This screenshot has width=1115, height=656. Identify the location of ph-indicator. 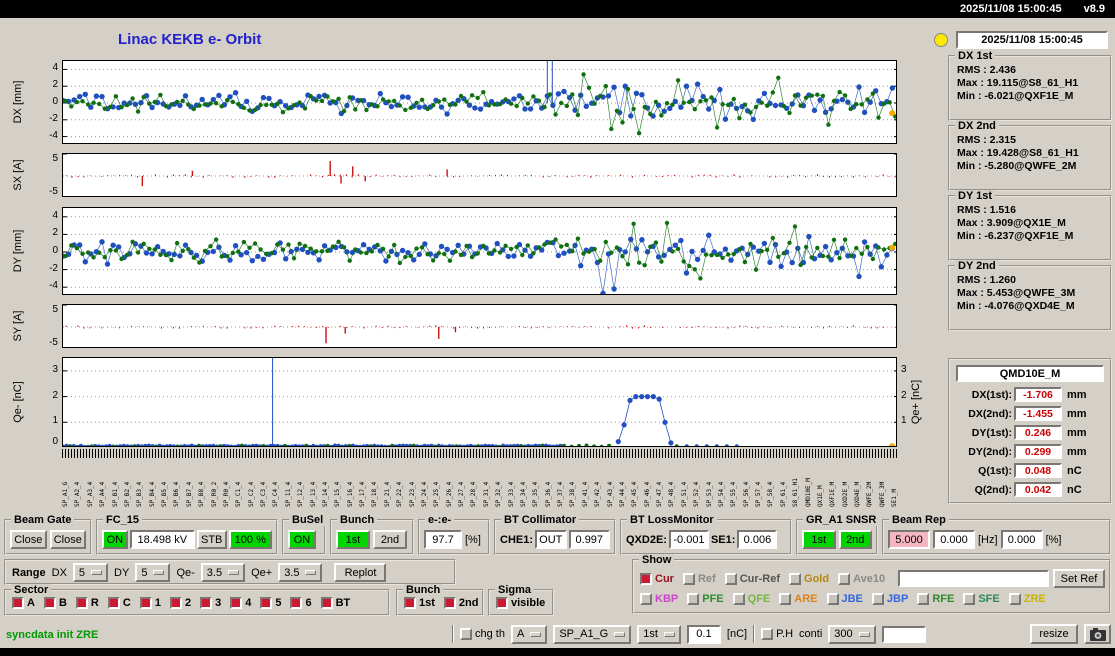
(767, 634).